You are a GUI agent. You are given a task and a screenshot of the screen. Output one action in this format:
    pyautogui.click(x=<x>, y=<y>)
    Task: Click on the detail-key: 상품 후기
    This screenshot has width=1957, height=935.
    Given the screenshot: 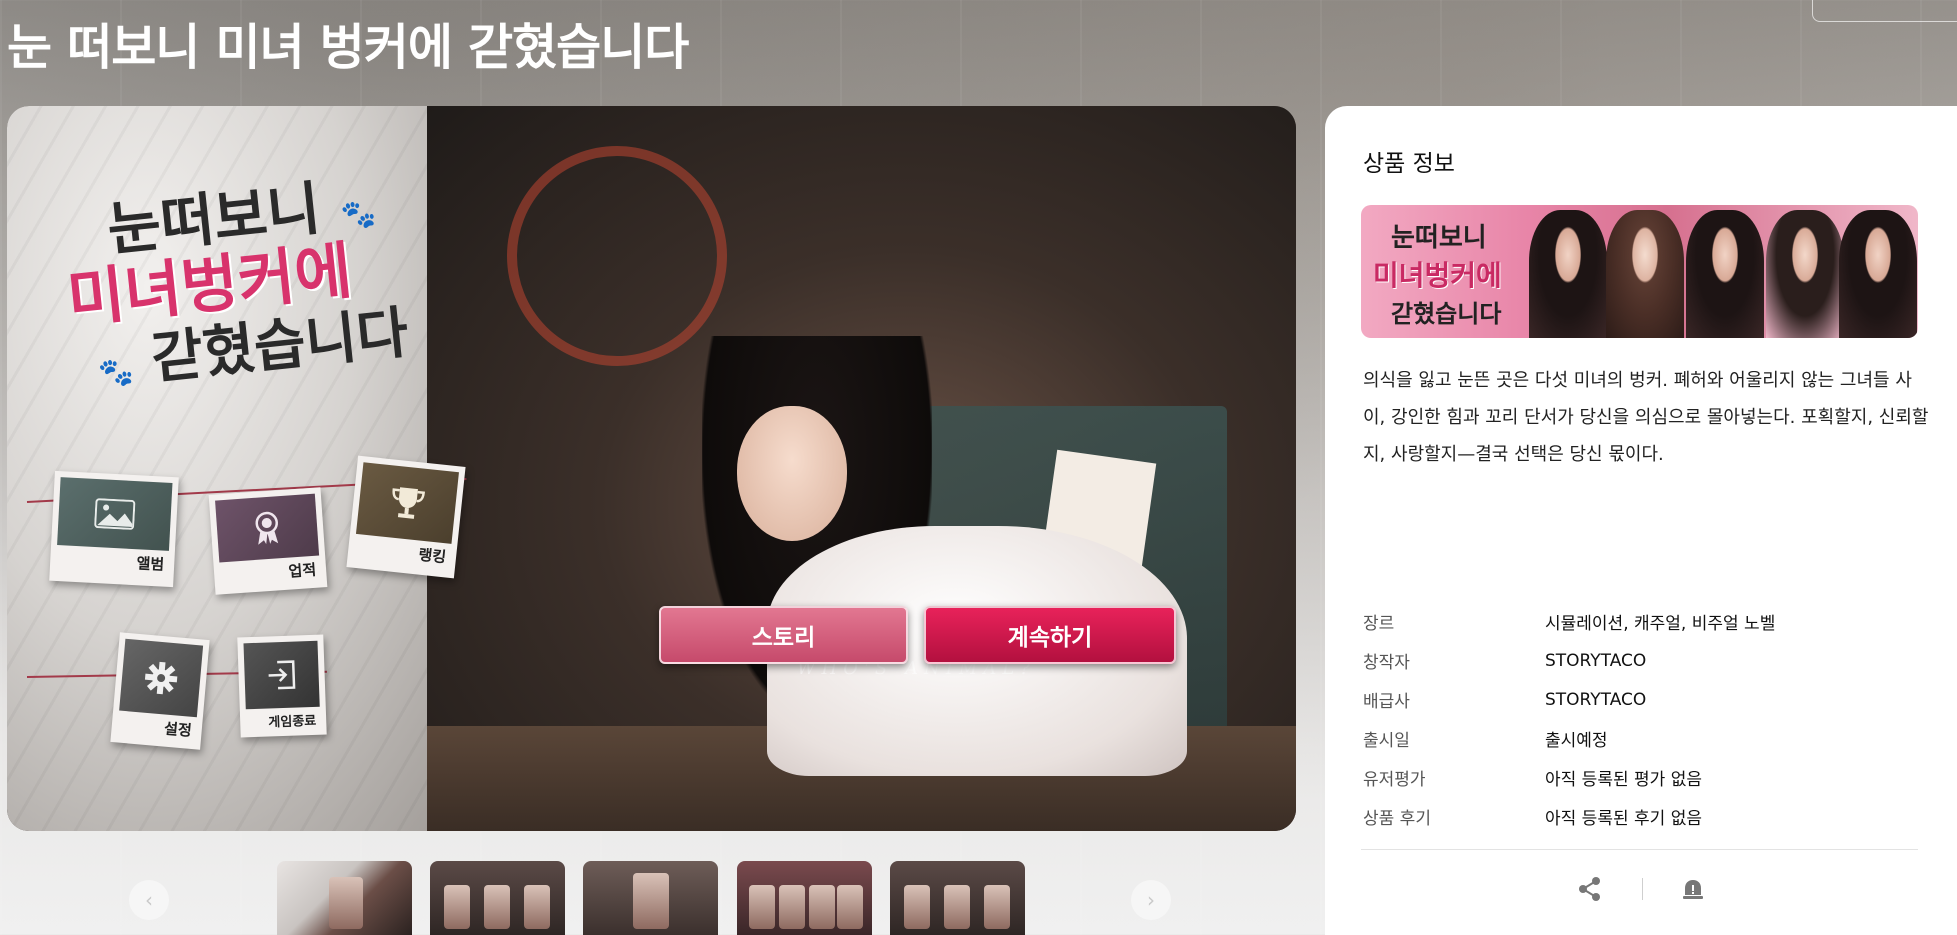 What is the action you would take?
    pyautogui.click(x=1397, y=819)
    